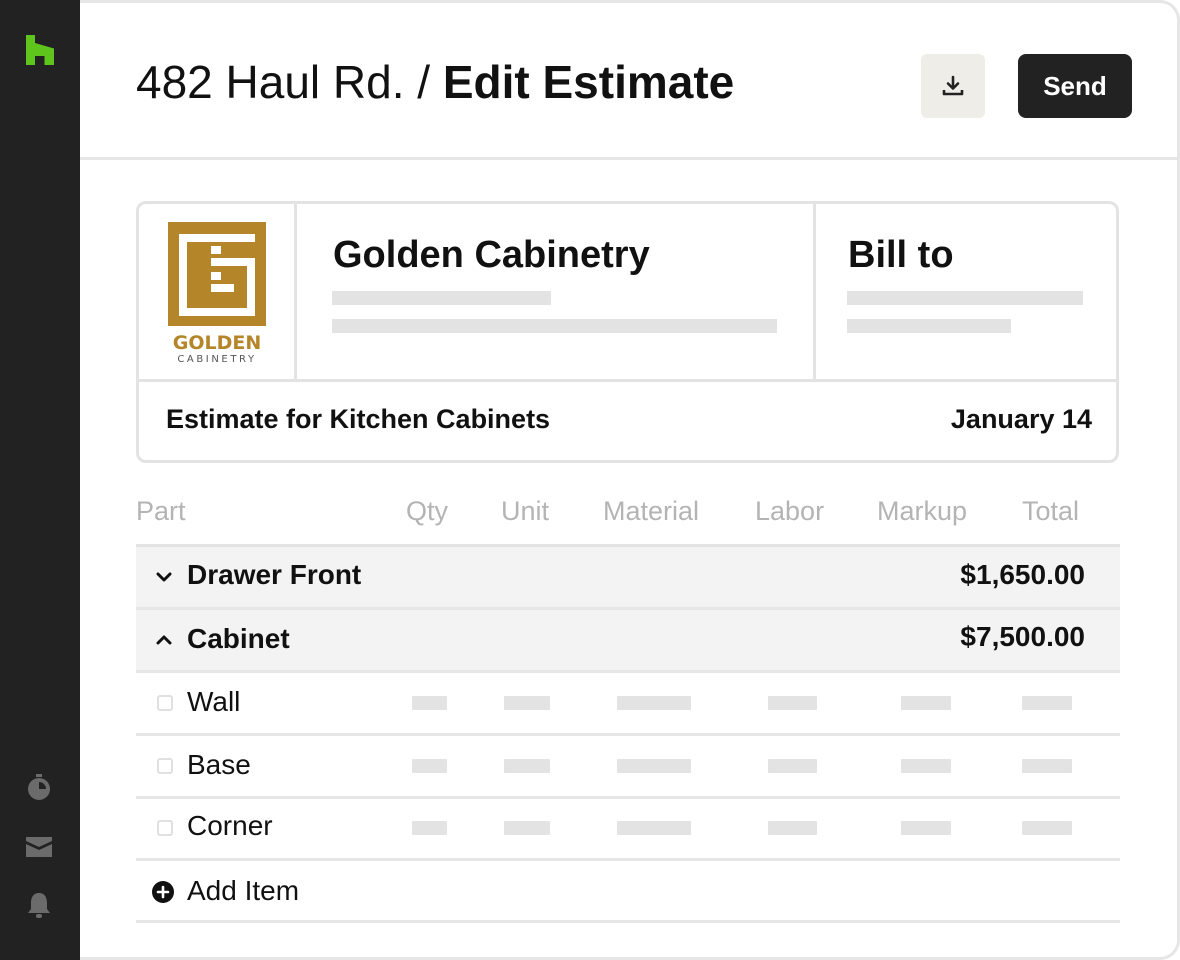  Describe the element at coordinates (243, 890) in the screenshot. I see `add-item-label: Add Item` at that location.